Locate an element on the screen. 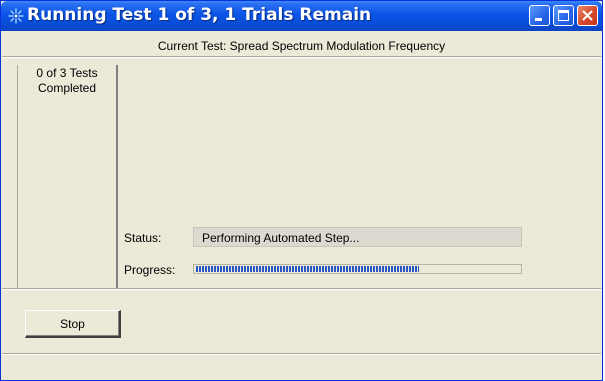  window-title: Running Test 1 of 3, 1 Trials Remain is located at coordinates (199, 15).